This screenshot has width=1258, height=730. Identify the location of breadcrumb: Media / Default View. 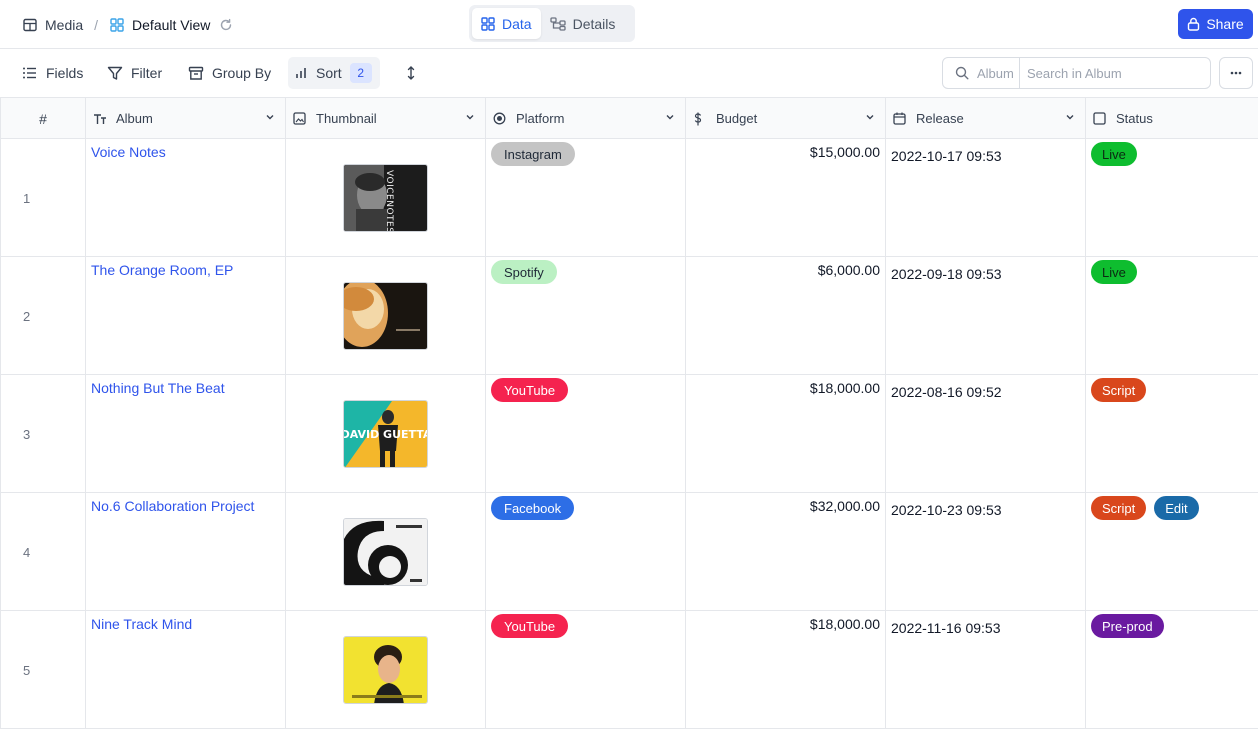
(127, 25).